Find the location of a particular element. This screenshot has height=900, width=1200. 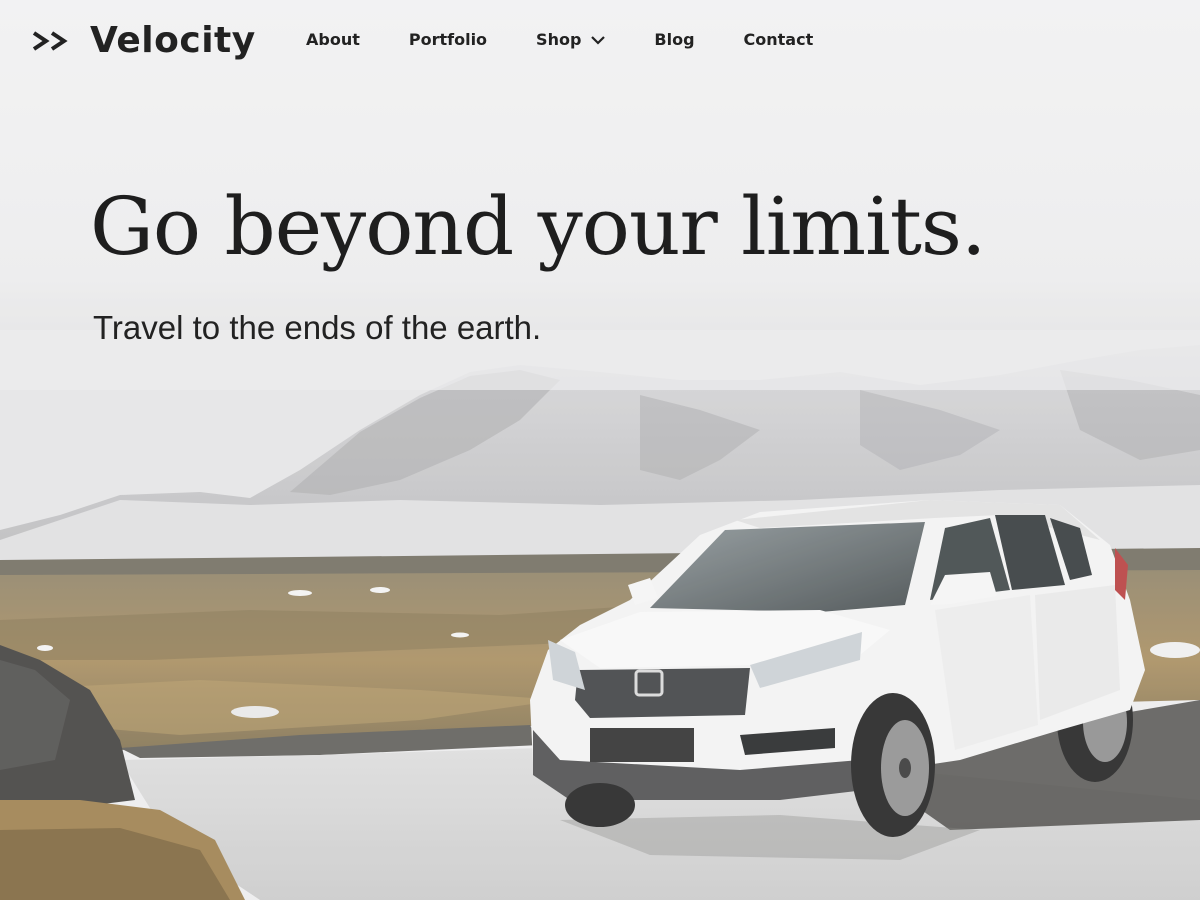

brand-name: Velocity is located at coordinates (173, 40).